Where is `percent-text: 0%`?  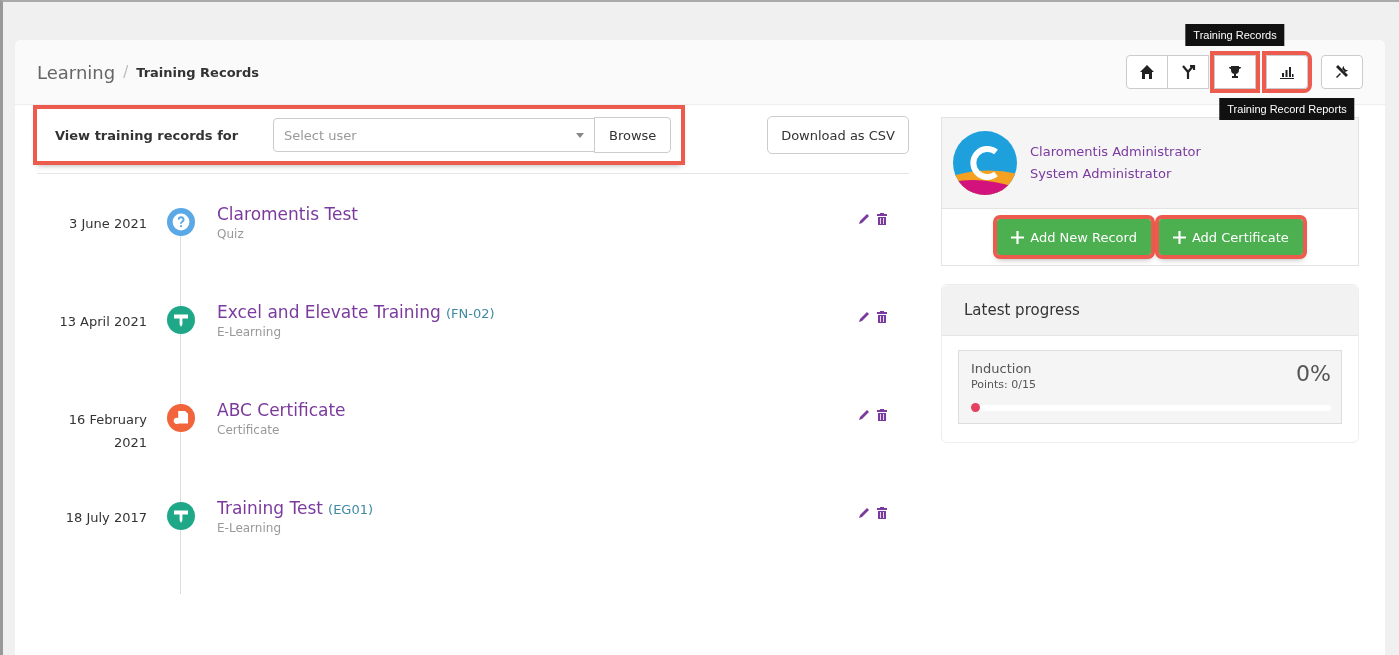 percent-text: 0% is located at coordinates (1313, 373).